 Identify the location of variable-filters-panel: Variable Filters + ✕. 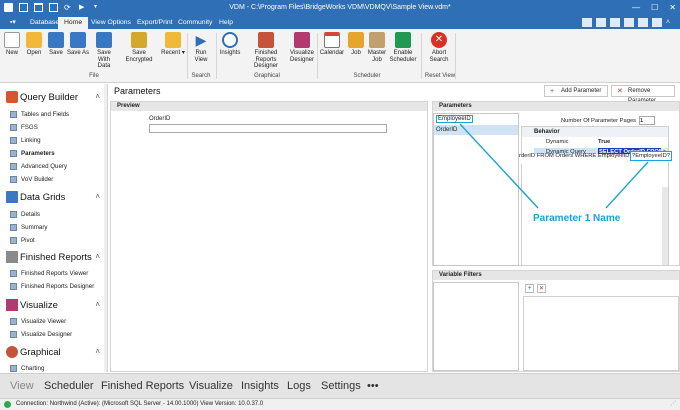
(556, 321).